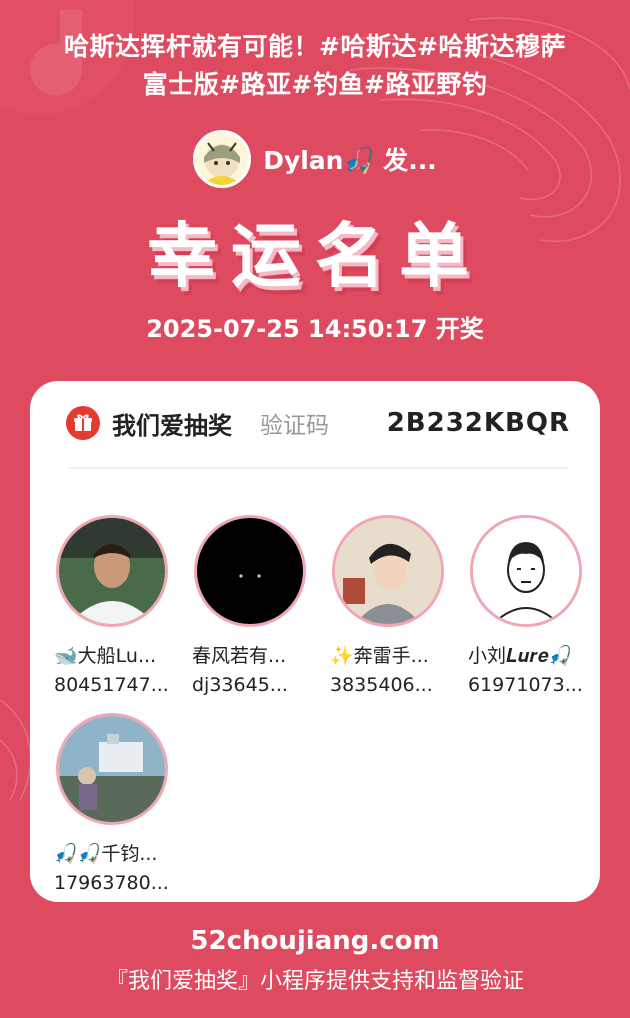 This screenshot has height=1018, width=630. Describe the element at coordinates (315, 46) in the screenshot. I see `headline-line-1: 哈斯达挥杆就有可能！#哈斯达#哈斯达穆萨` at that location.